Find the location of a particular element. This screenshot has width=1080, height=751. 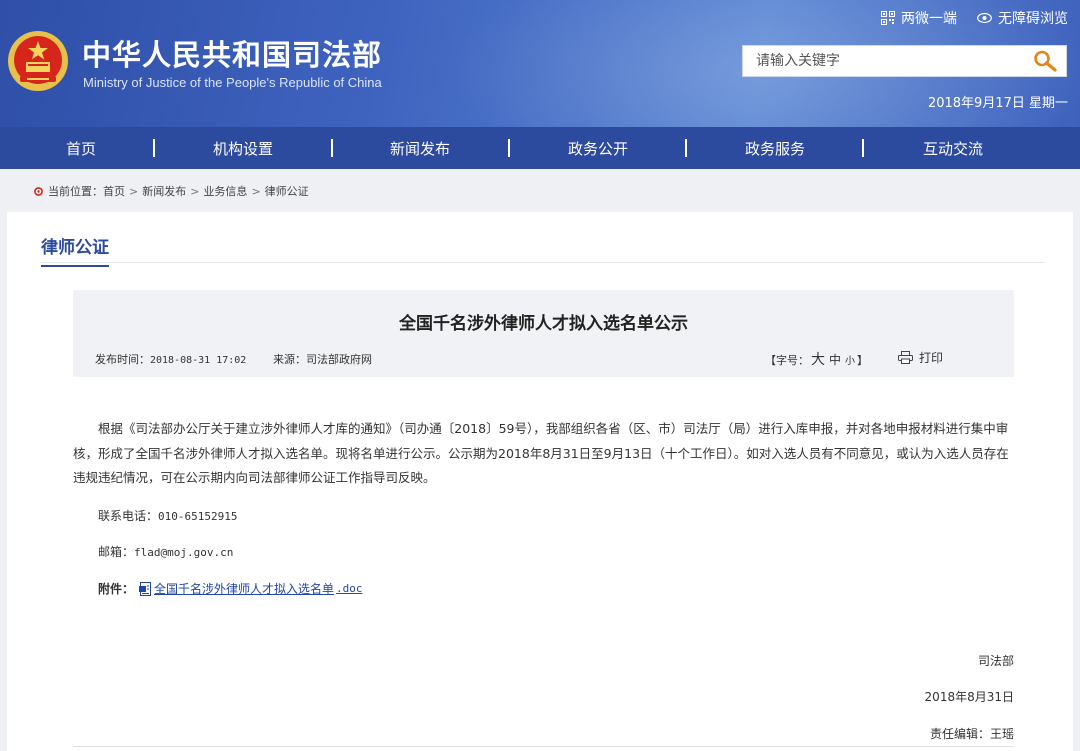

top-link-accessibility: 无障碍浏览 is located at coordinates (1022, 18).